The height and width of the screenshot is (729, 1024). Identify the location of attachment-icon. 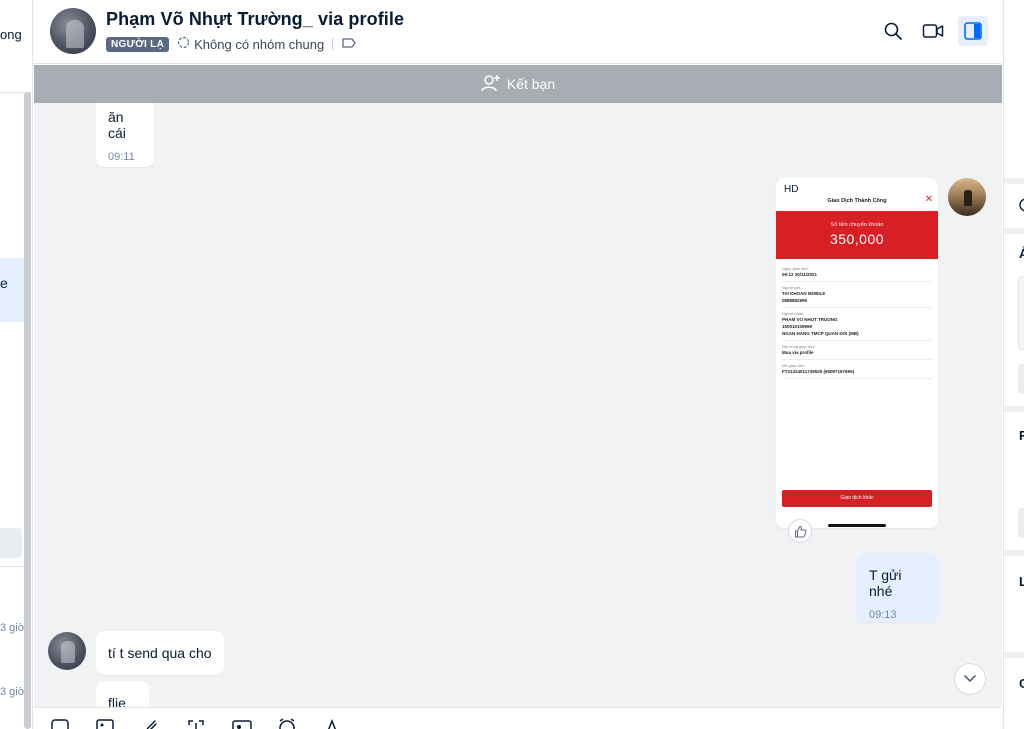
(153, 723).